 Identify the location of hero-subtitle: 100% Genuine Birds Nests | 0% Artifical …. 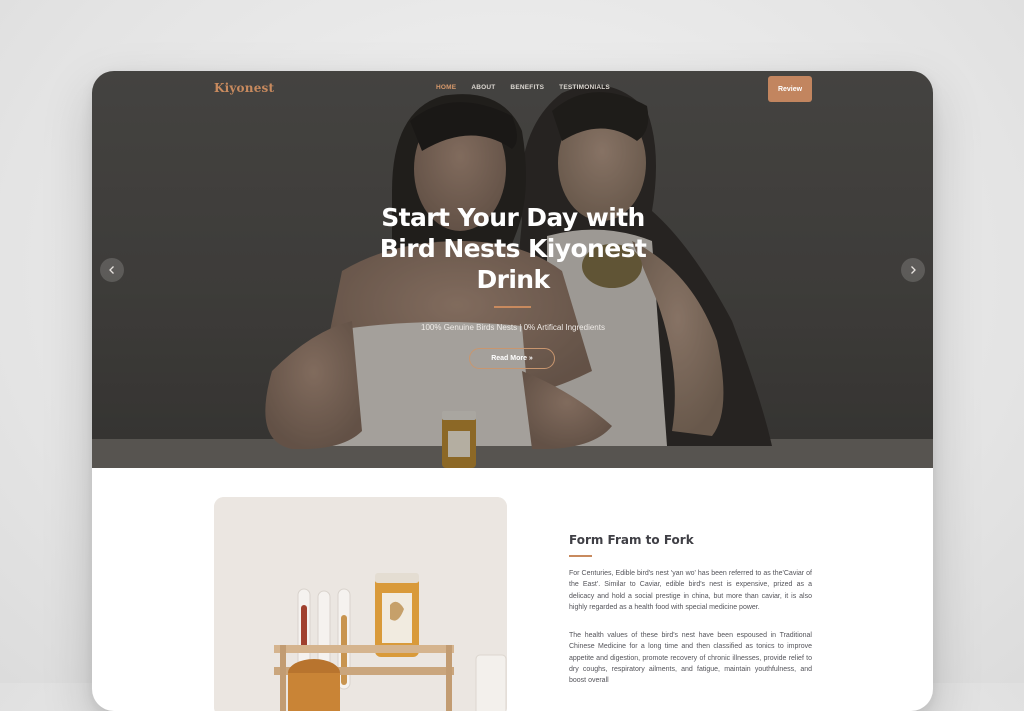
(513, 327).